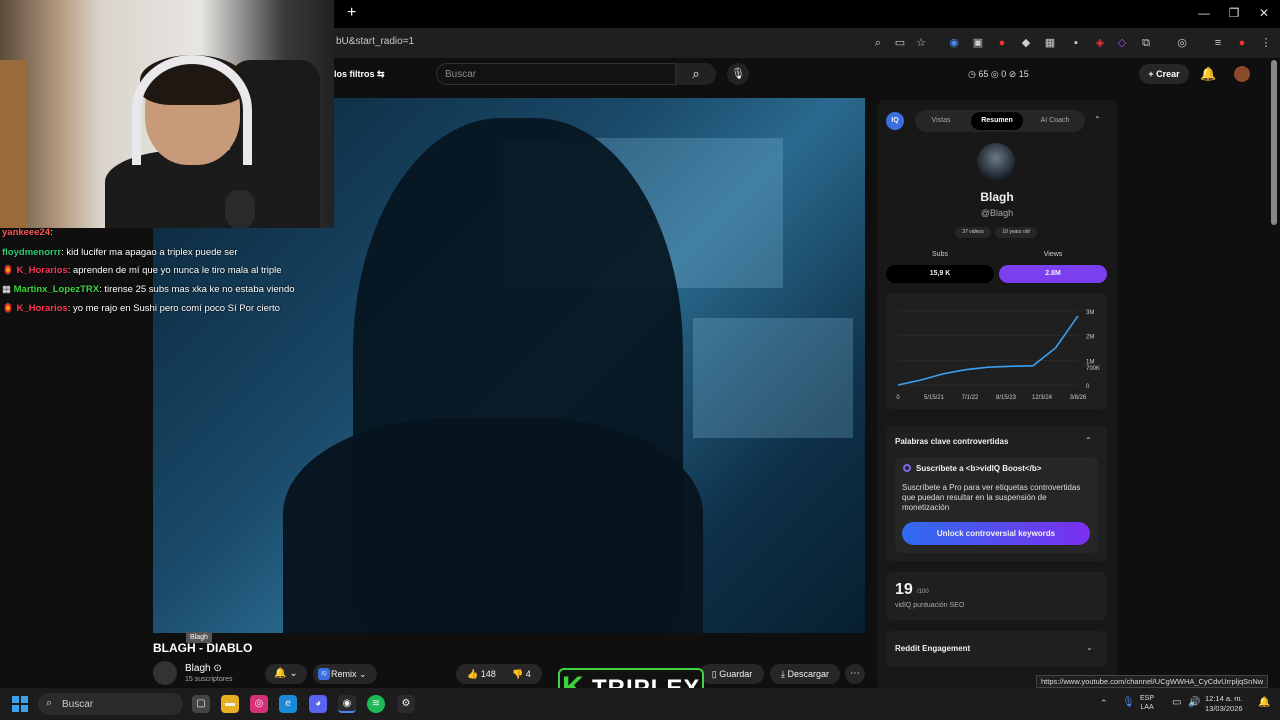  Describe the element at coordinates (1264, 702) in the screenshot. I see `notification-center-icon: 🔔` at that location.